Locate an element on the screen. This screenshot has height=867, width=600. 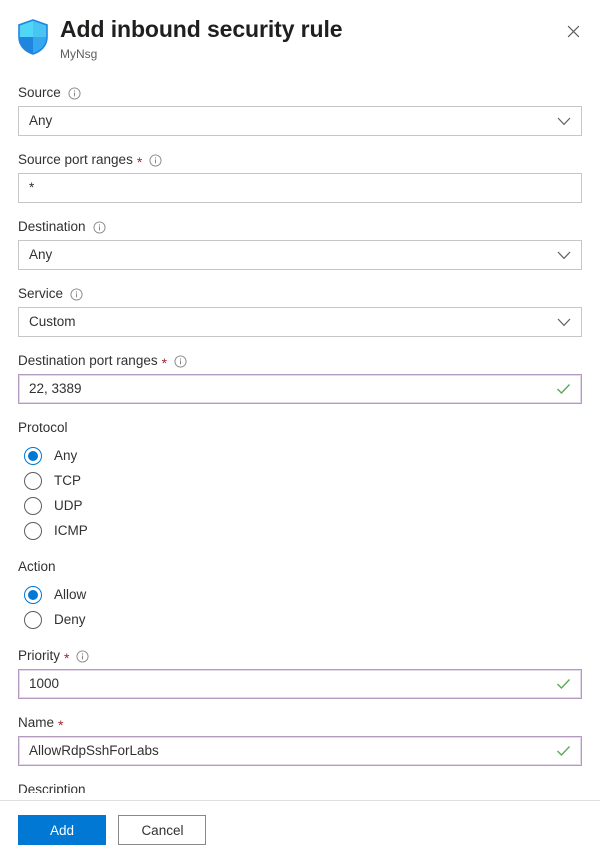
field-source_port_ranges: Source port ranges * * is located at coordinates (300, 177).